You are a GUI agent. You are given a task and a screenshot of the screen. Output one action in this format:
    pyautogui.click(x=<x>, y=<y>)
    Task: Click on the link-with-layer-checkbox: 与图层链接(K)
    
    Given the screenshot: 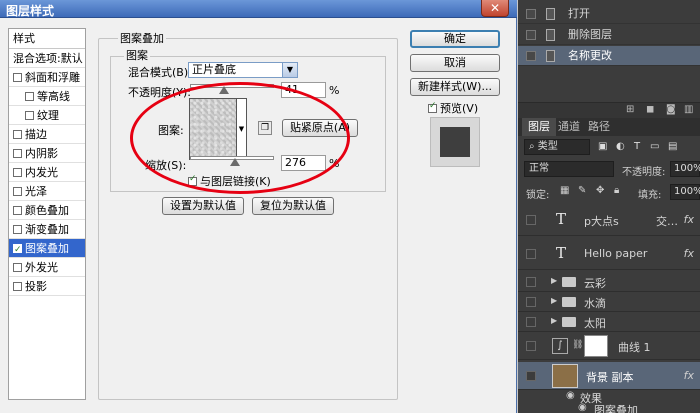 What is the action you would take?
    pyautogui.click(x=229, y=181)
    